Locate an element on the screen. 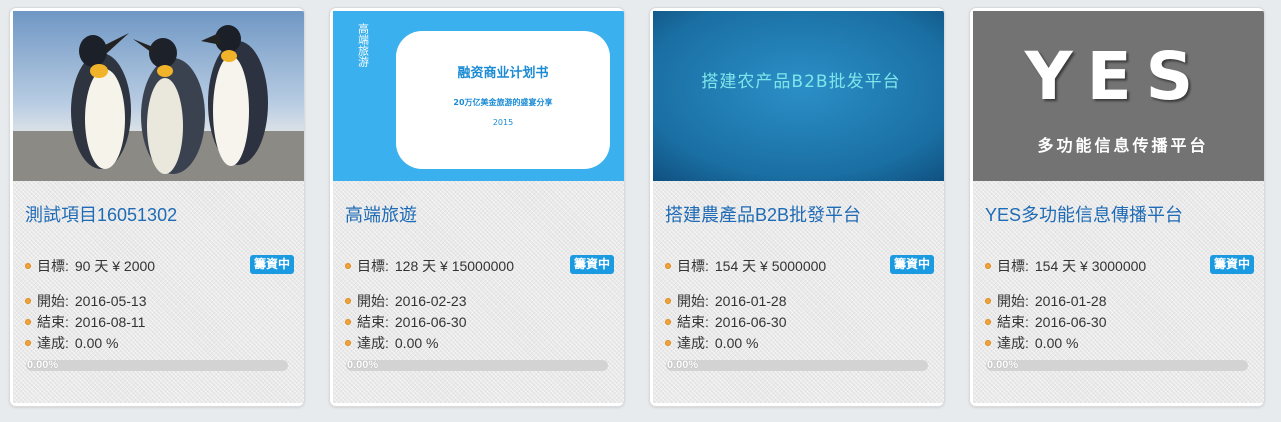 The width and height of the screenshot is (1281, 422). end-row: 結束: 2016-08-11 is located at coordinates (85, 322).